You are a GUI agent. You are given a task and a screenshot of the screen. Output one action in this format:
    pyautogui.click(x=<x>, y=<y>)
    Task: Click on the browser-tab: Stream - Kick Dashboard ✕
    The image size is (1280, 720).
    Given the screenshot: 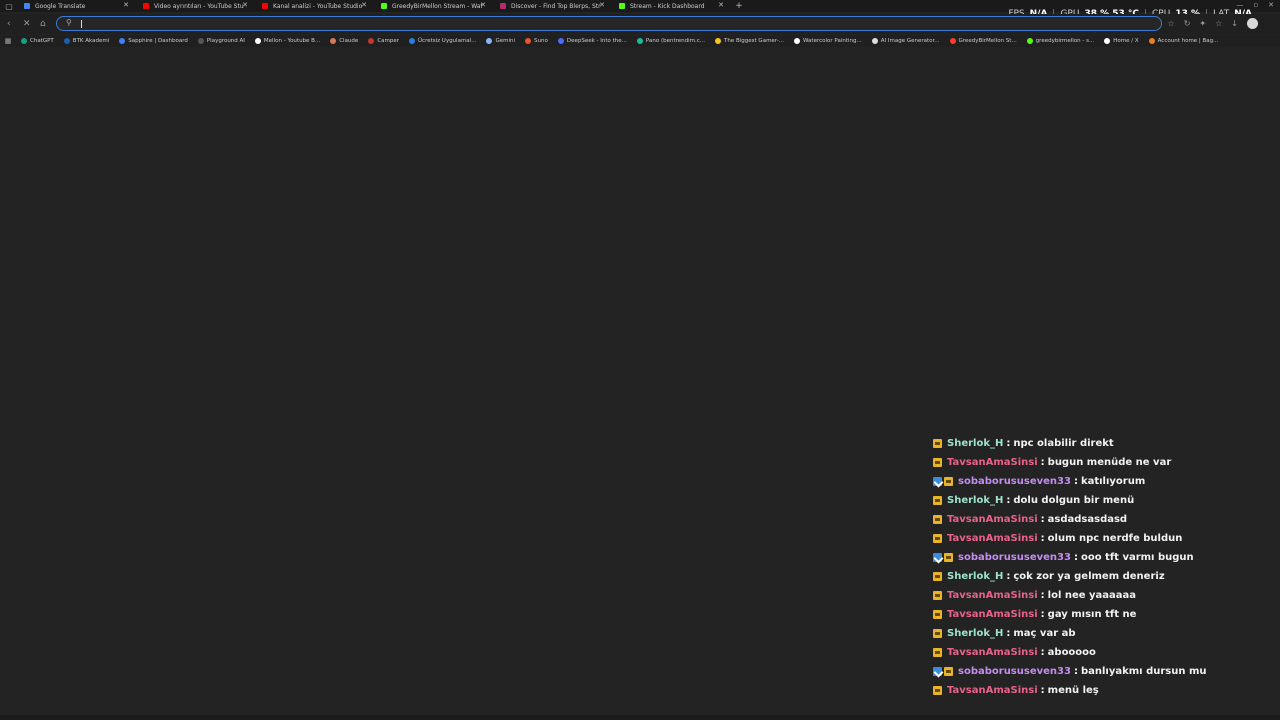 What is the action you would take?
    pyautogui.click(x=672, y=6)
    